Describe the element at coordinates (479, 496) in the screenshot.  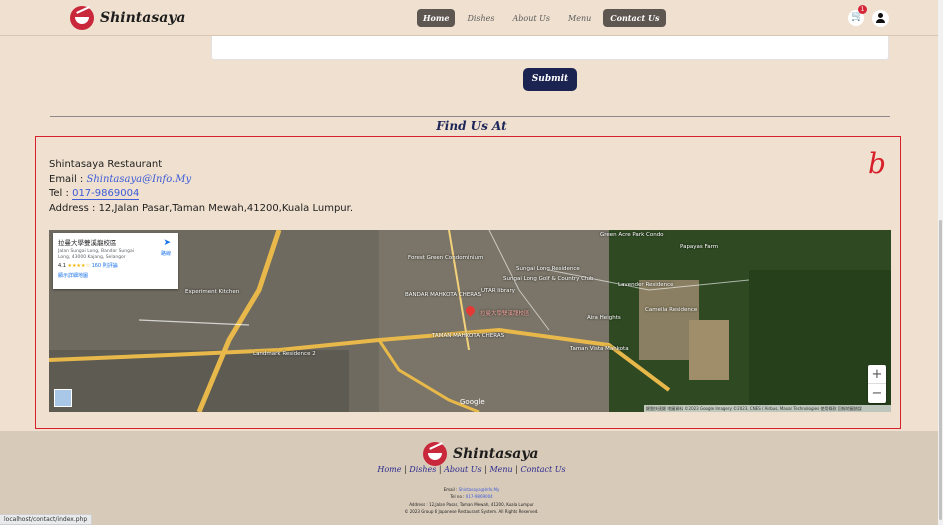
I see `footer-tel-link: 017-9869004` at that location.